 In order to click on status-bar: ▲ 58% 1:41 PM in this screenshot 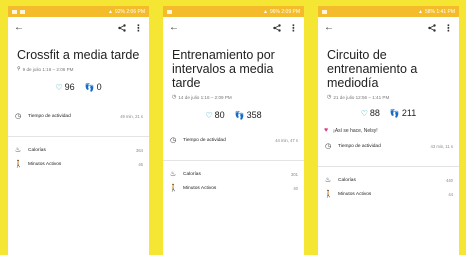, I will do `click(388, 11)`.